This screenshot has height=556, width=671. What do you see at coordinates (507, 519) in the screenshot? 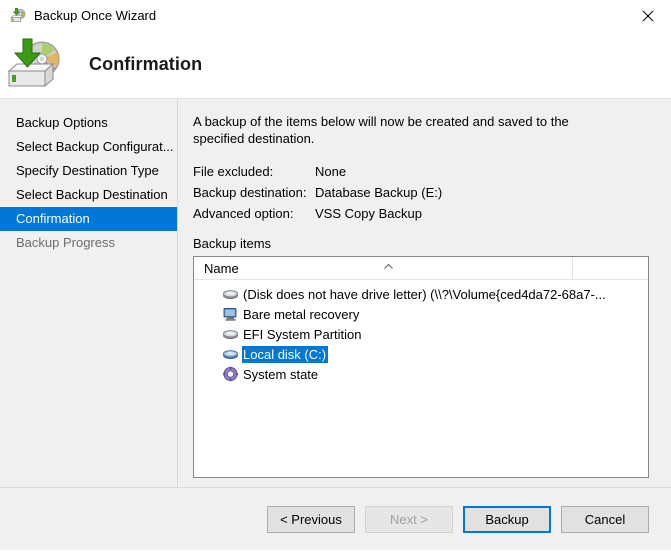
I see `backup-button: Backup` at bounding box center [507, 519].